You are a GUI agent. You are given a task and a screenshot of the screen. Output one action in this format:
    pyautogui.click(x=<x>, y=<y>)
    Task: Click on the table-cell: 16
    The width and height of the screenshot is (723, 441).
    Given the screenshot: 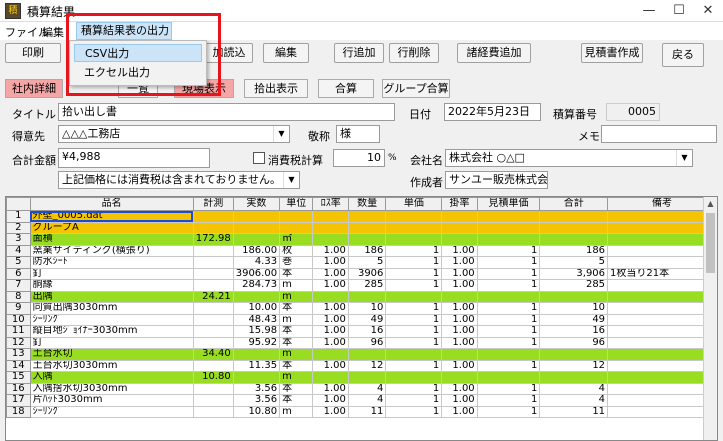 What is the action you would take?
    pyautogui.click(x=574, y=331)
    